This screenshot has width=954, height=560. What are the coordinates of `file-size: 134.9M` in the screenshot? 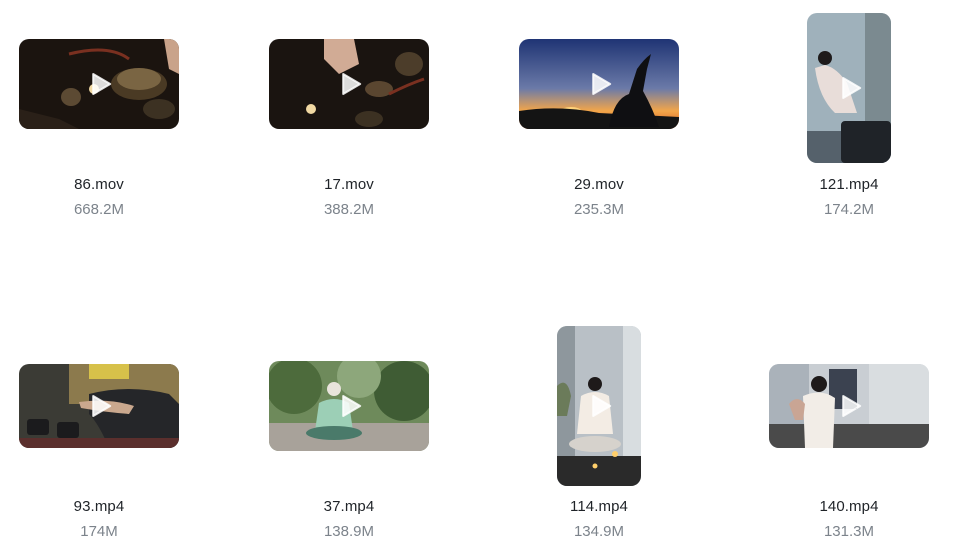 It's located at (599, 531).